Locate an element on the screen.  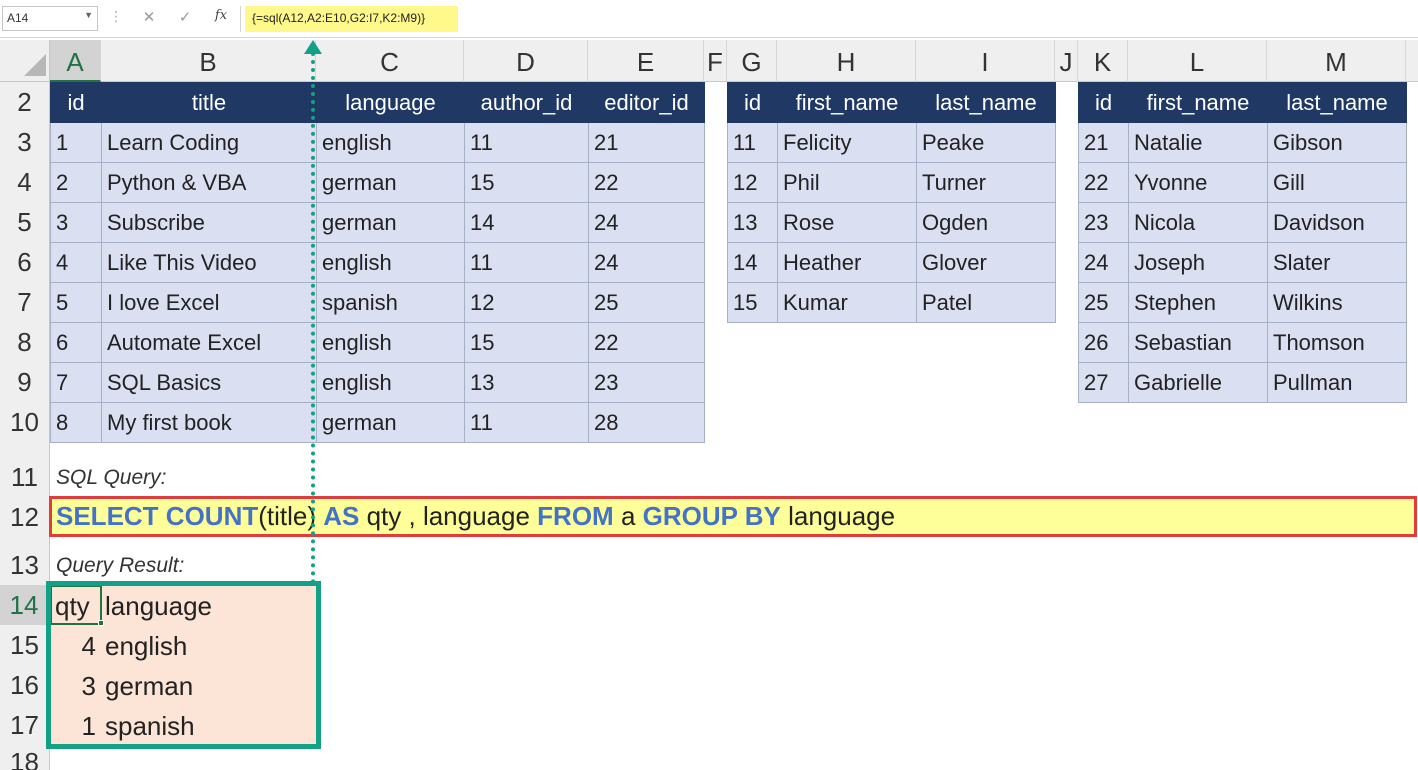
cell: 6 is located at coordinates (76, 342).